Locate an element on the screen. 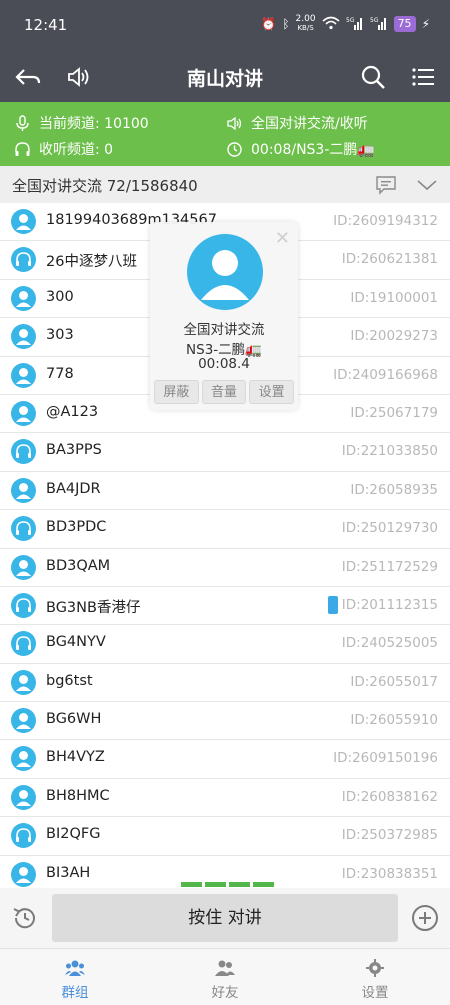 The image size is (450, 1005). list-item: BD3PDC ID:250129730 is located at coordinates (225, 529).